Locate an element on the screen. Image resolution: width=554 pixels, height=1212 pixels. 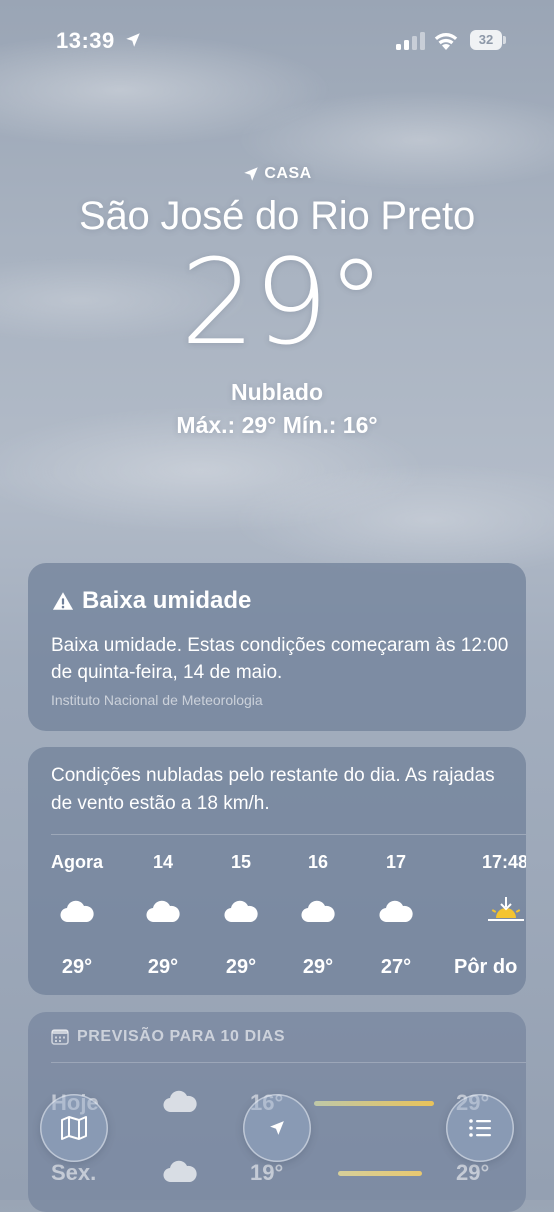
calendar-icon is located at coordinates (60, 1037).